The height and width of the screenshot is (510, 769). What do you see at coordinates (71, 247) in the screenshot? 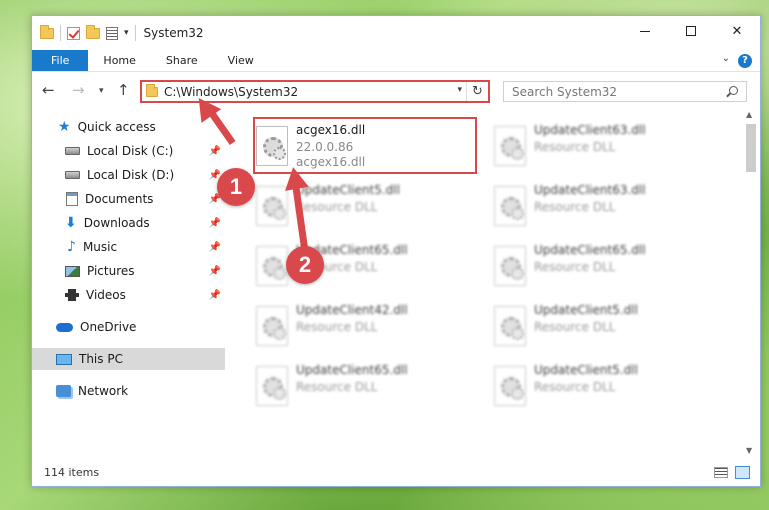
I see `music-icon: ♪` at bounding box center [71, 247].